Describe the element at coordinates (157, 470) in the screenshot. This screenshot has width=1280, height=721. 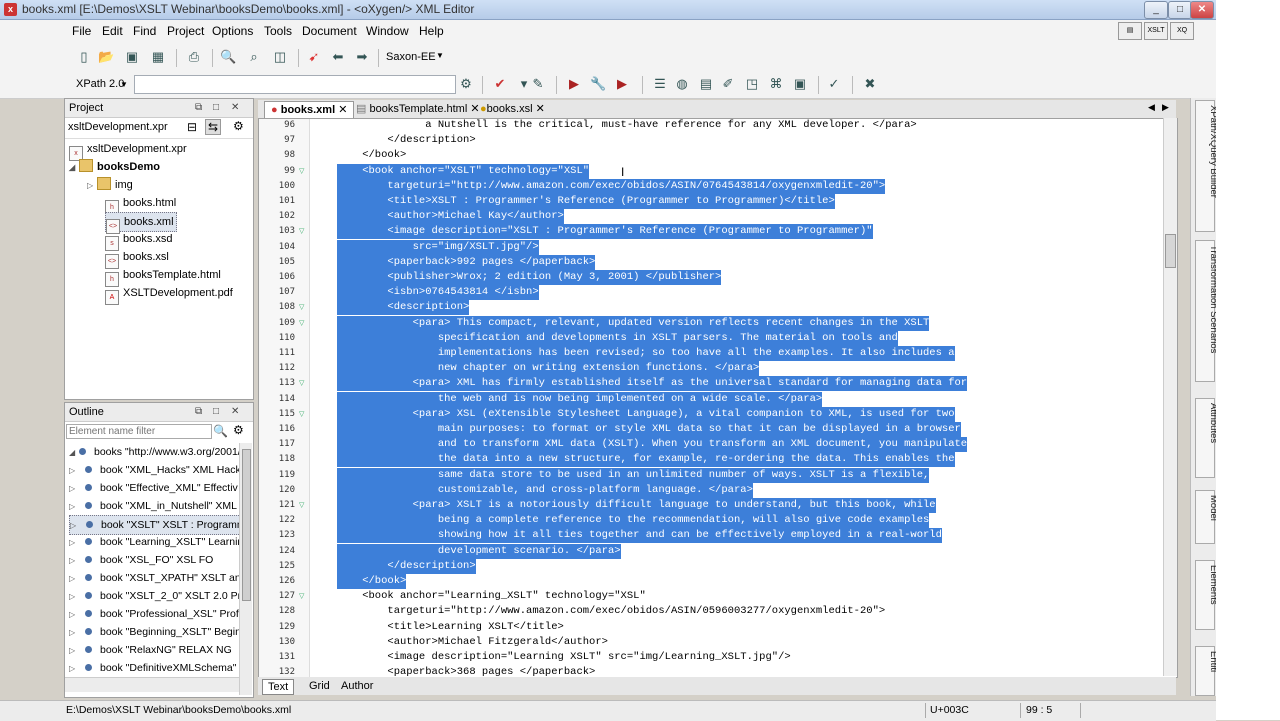
I see `outline-item: ▷ book "XML_Hacks" XML Hacks` at that location.